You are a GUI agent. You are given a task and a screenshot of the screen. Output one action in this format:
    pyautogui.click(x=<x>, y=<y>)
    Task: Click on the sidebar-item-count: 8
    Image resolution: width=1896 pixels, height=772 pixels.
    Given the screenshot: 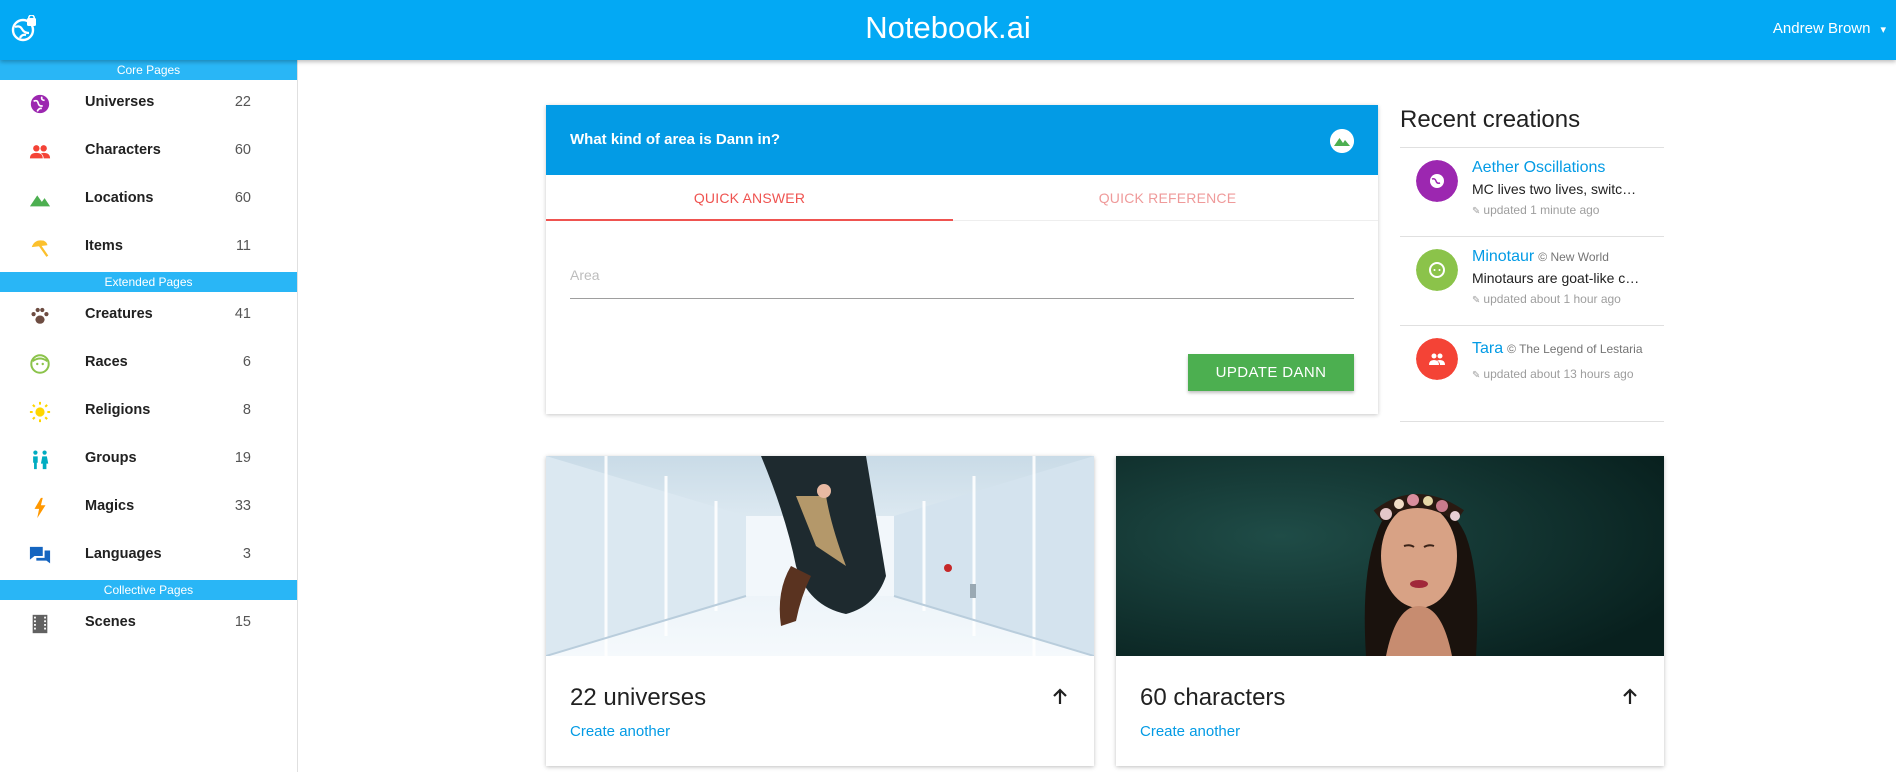 What is the action you would take?
    pyautogui.click(x=246, y=410)
    